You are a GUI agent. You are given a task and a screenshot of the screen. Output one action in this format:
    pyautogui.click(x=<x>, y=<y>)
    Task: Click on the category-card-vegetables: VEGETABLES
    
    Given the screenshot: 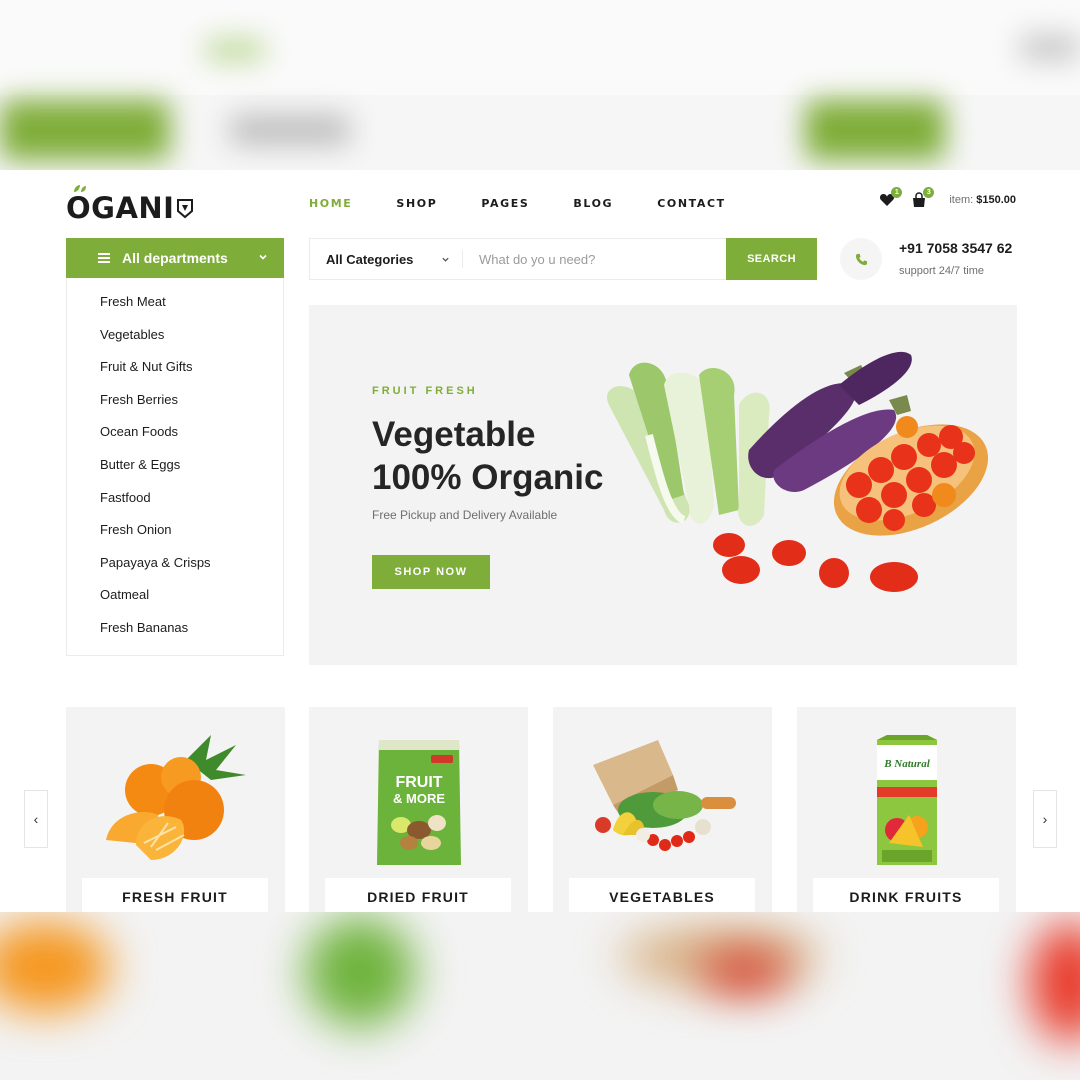 What is the action you would take?
    pyautogui.click(x=662, y=809)
    